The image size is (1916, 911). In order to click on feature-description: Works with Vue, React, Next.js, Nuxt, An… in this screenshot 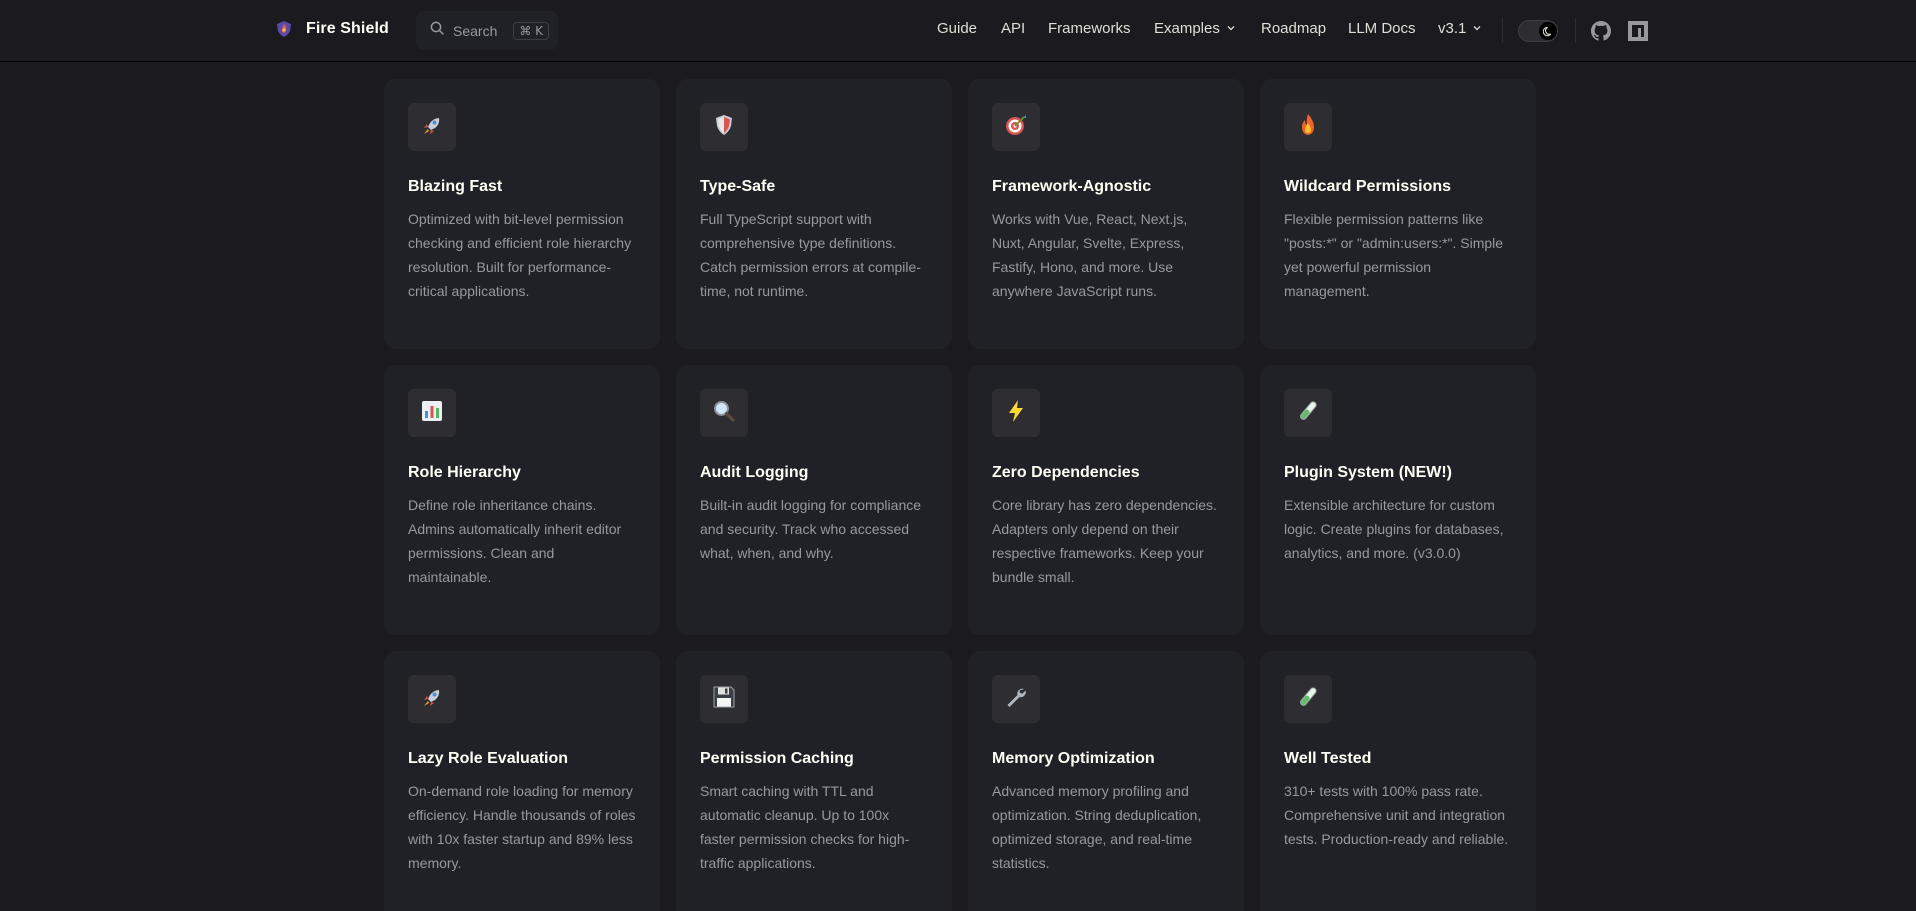, I will do `click(1090, 255)`.